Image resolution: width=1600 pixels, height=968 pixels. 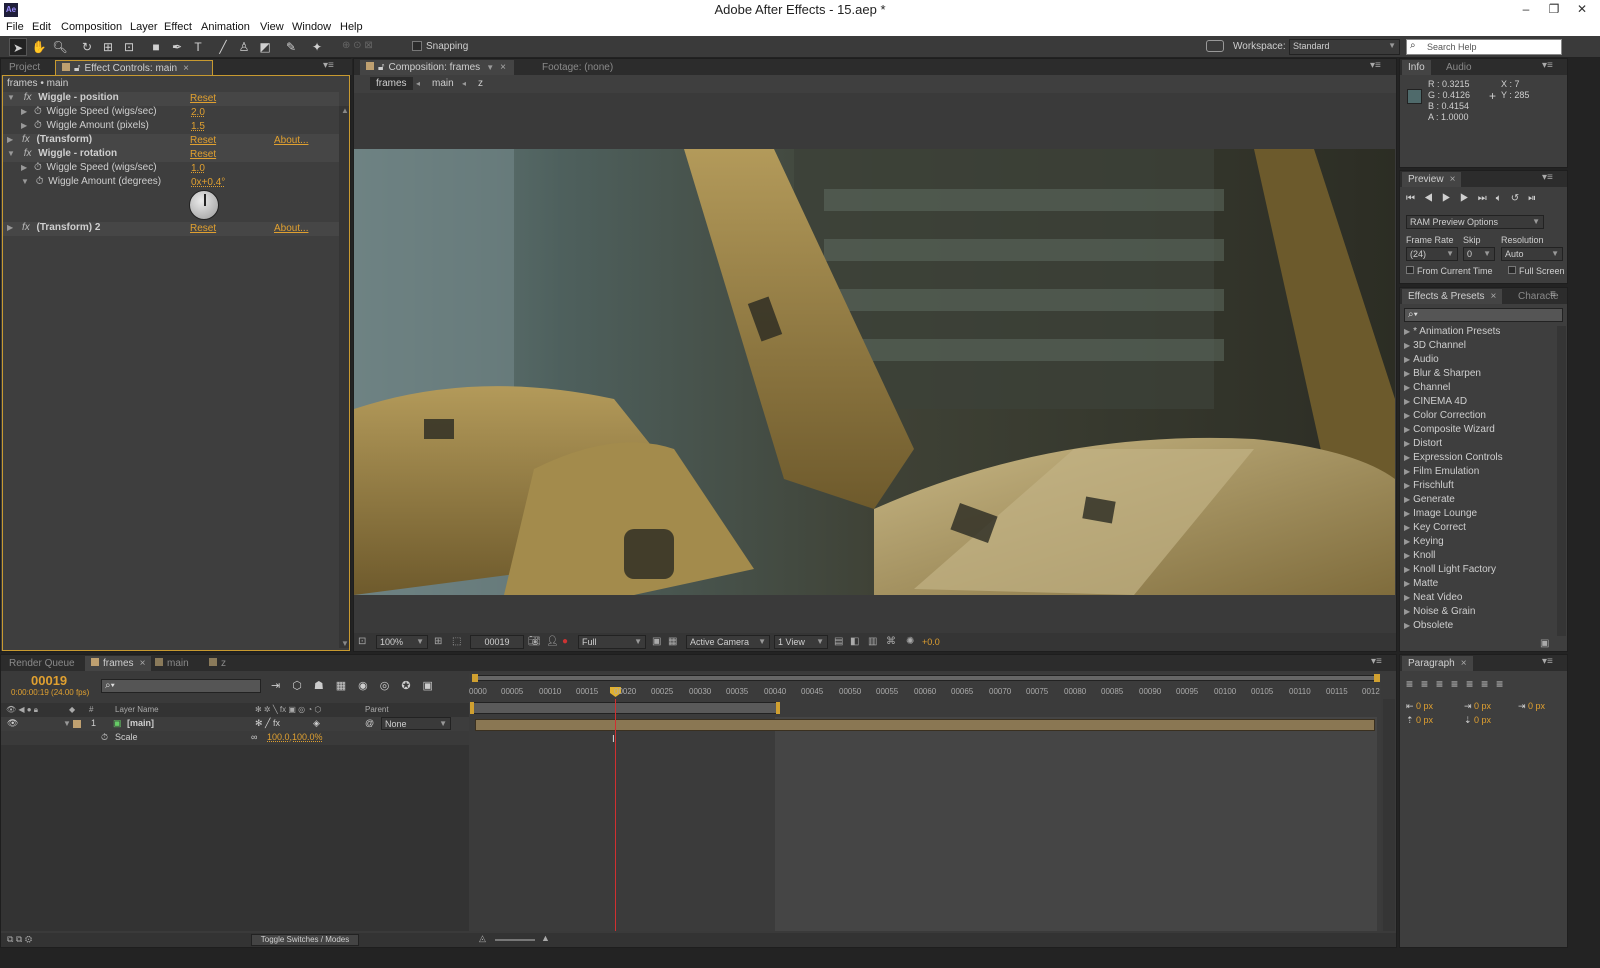 I want to click on draft-3d-icon: ⬡, so click(x=303, y=686).